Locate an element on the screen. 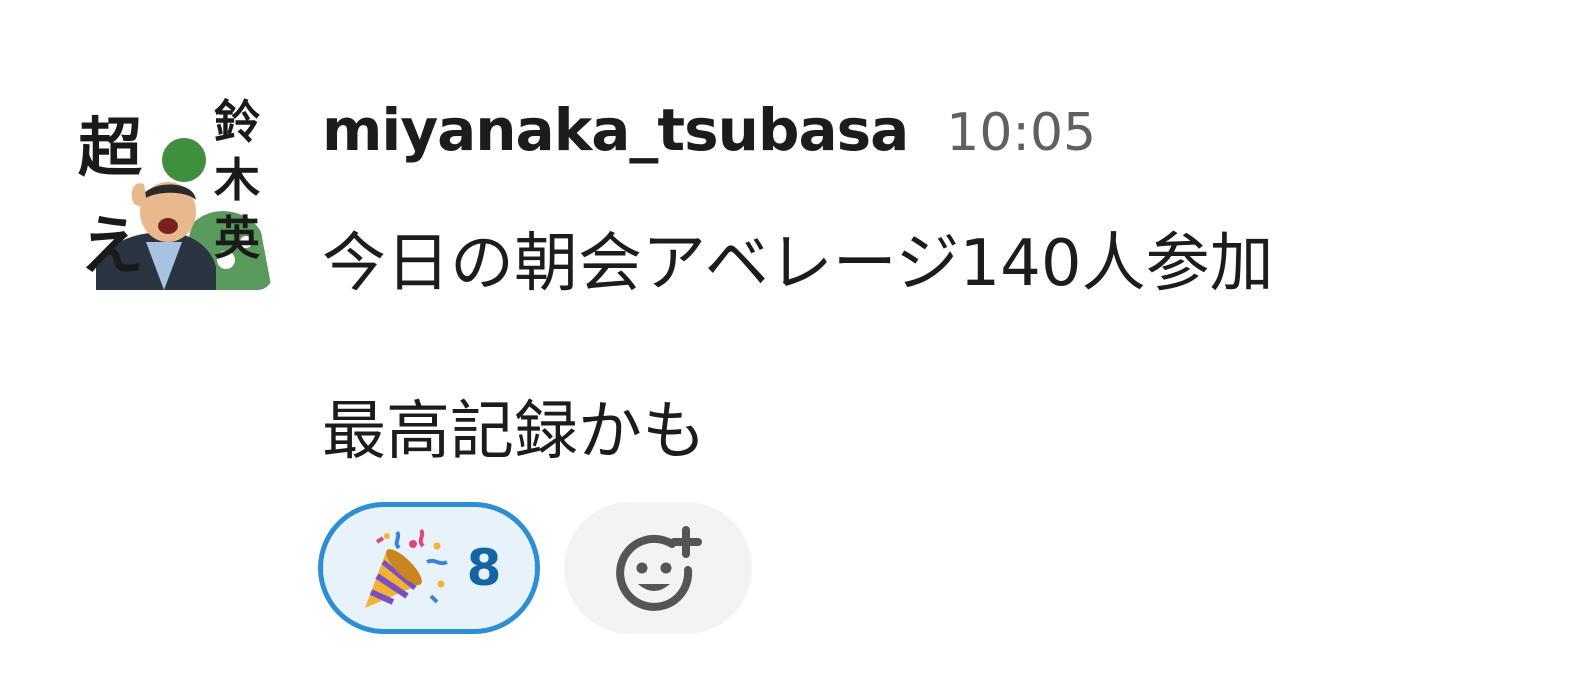 This screenshot has width=1590, height=680. add-emoji-icon is located at coordinates (659, 568).